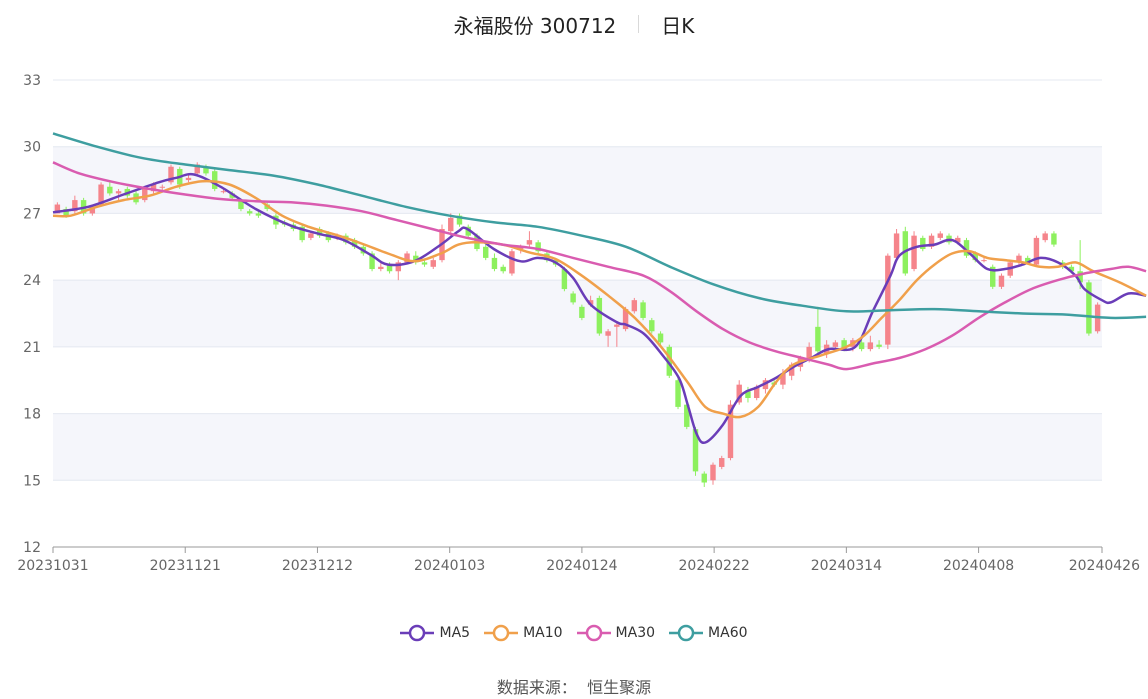 The width and height of the screenshot is (1148, 699). What do you see at coordinates (635, 633) in the screenshot?
I see `legend-label: MA30` at bounding box center [635, 633].